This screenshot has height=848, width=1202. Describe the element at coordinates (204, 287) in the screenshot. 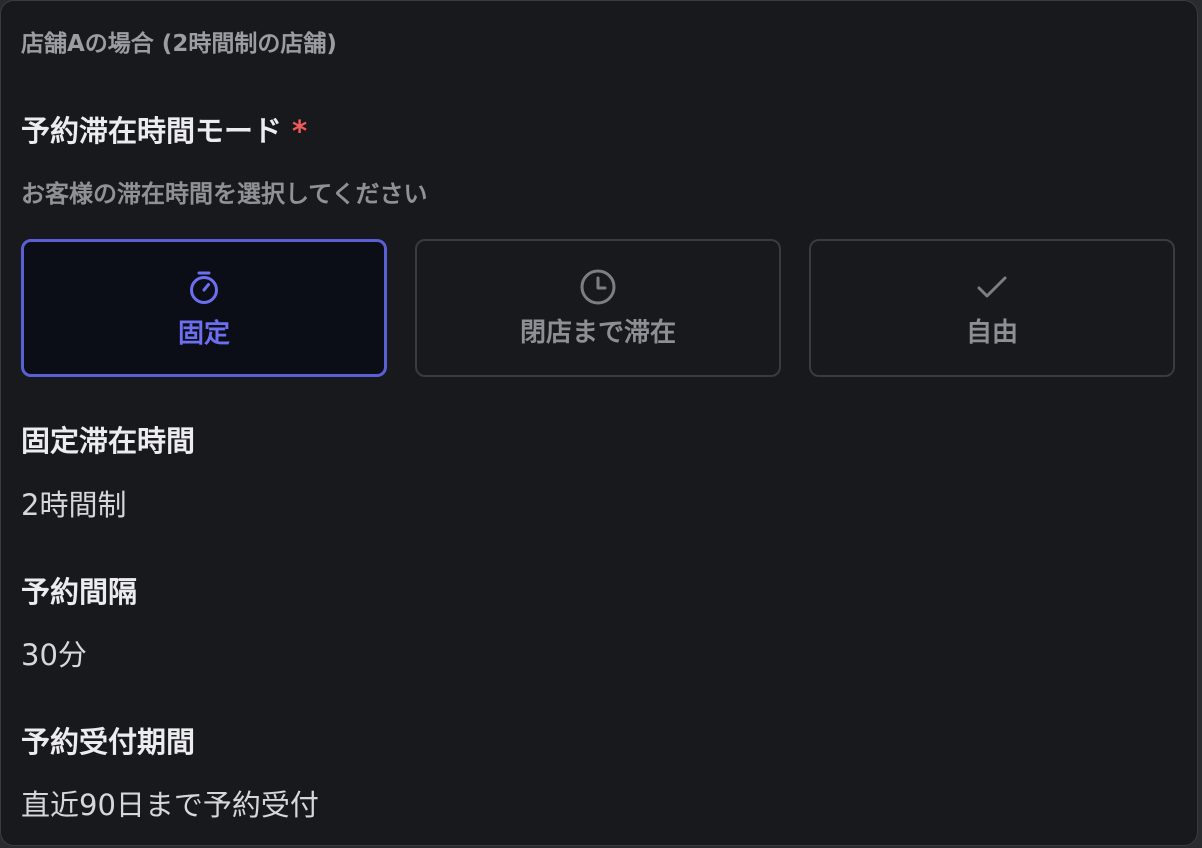

I see `stopwatch-icon` at that location.